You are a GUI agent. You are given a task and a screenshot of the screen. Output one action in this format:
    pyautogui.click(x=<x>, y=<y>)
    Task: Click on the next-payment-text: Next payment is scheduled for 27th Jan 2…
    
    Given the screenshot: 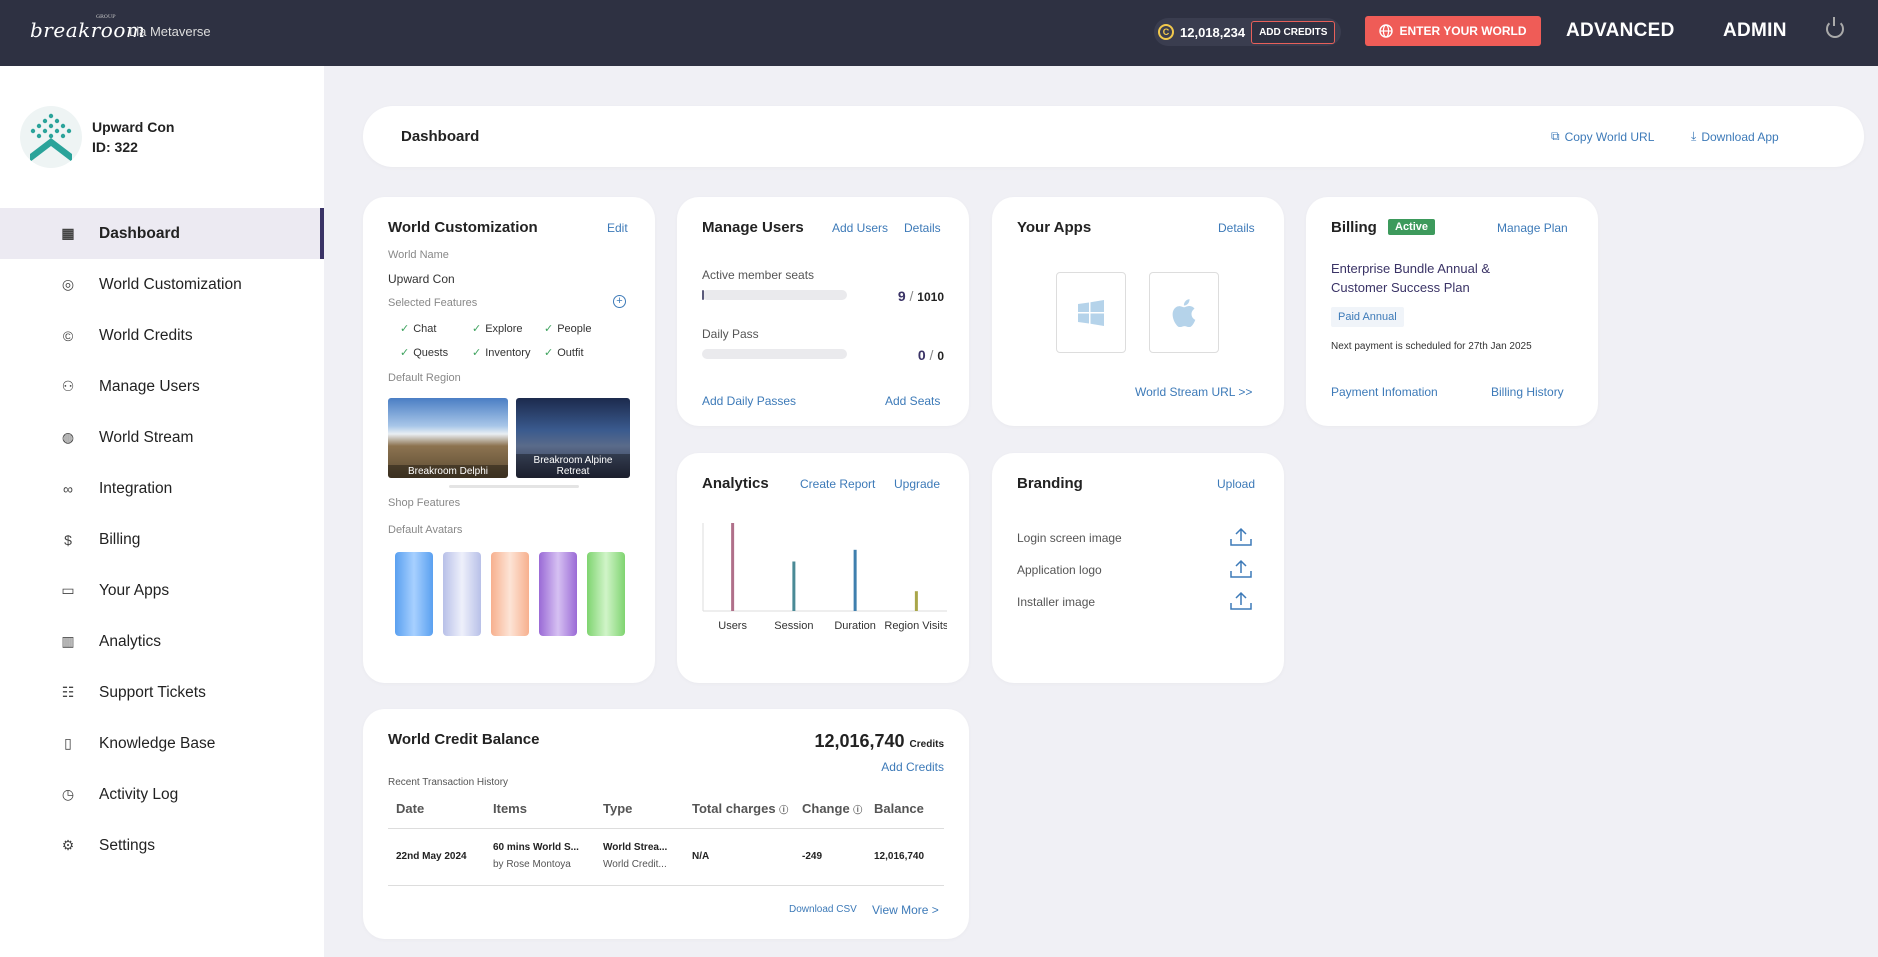 What is the action you would take?
    pyautogui.click(x=1431, y=346)
    